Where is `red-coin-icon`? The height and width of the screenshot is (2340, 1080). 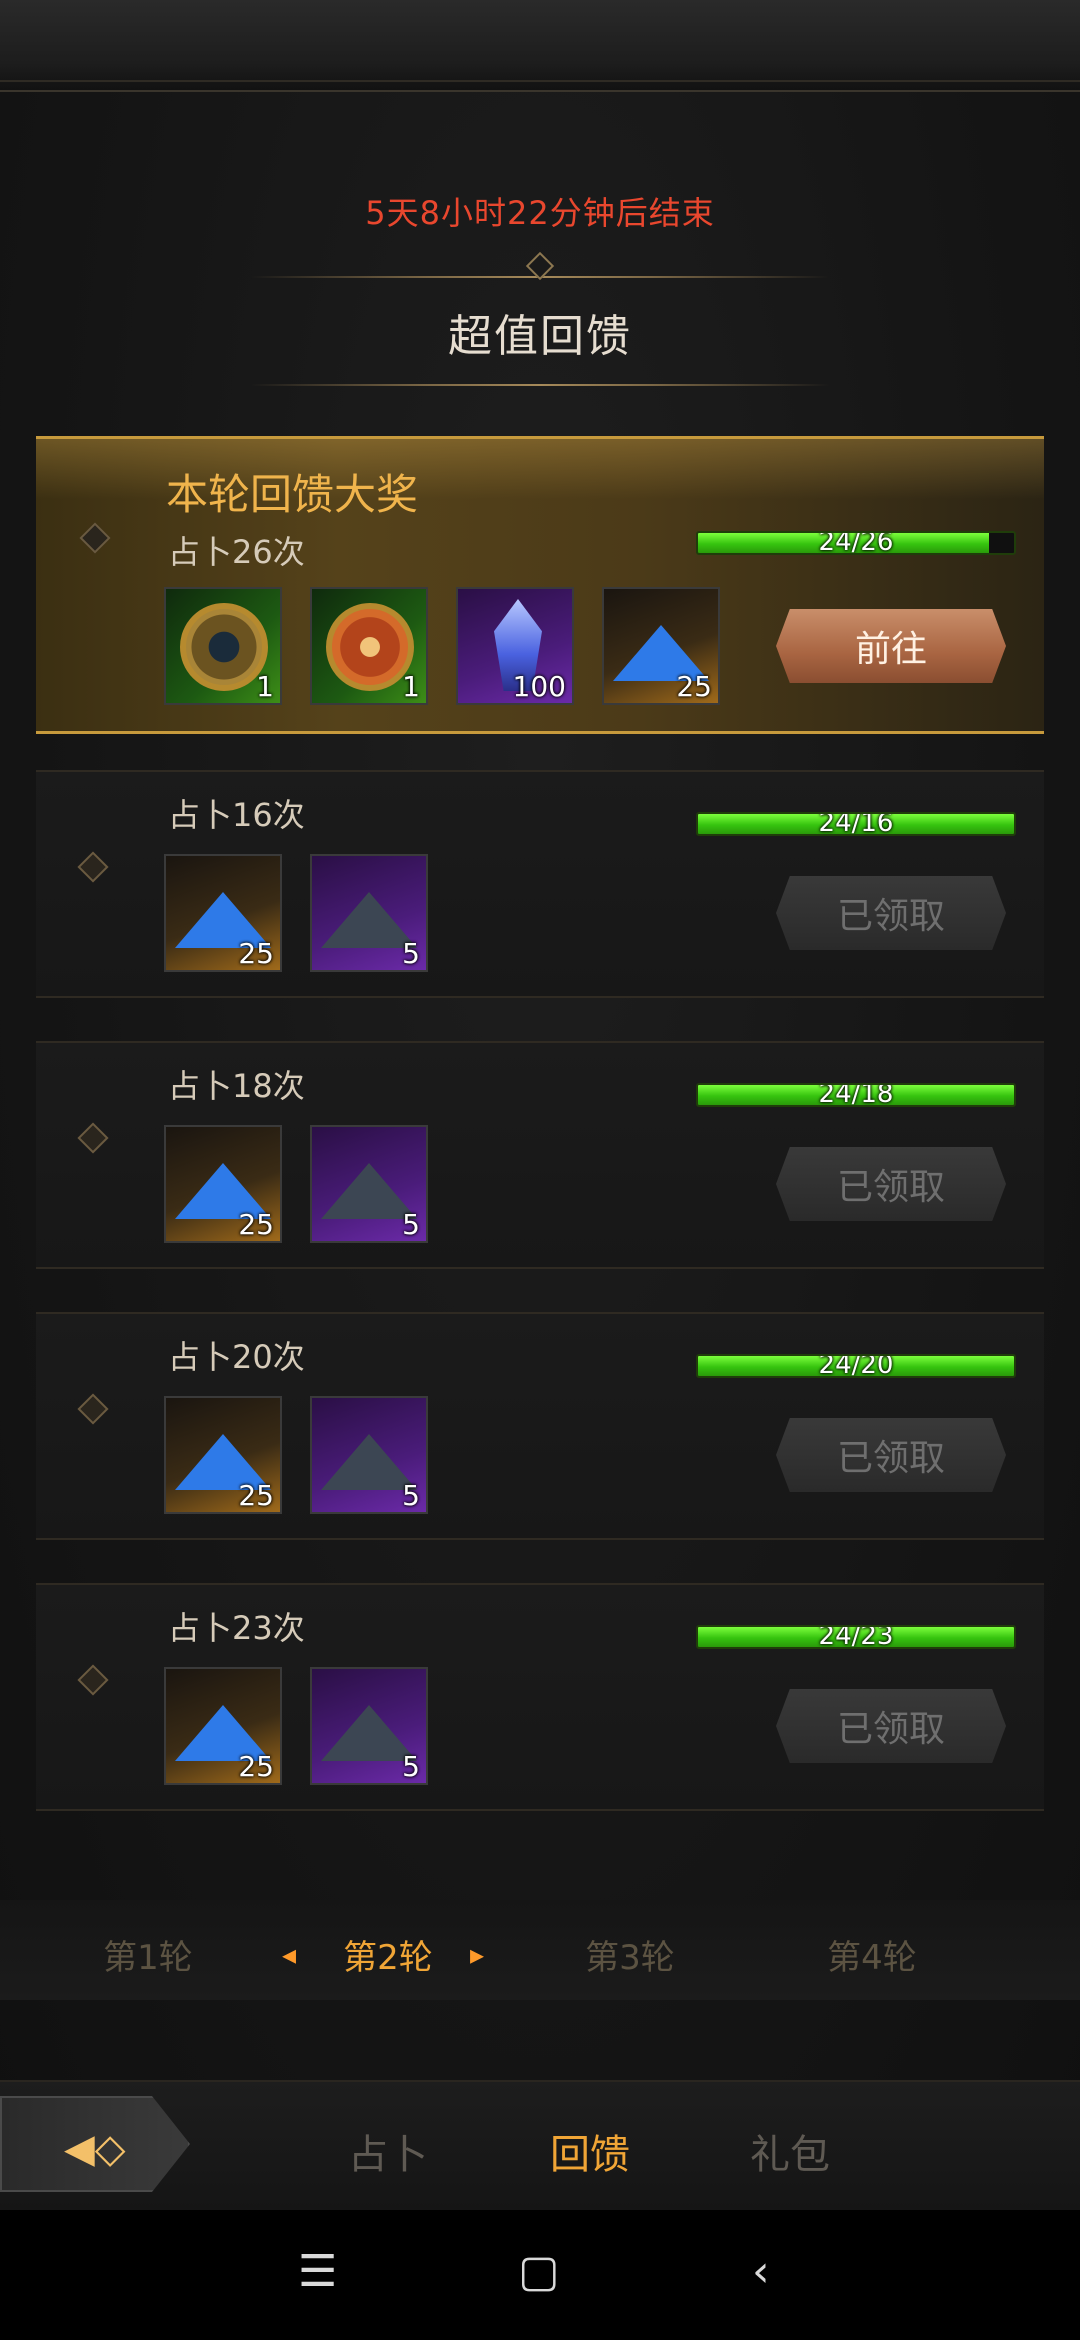
red-coin-icon is located at coordinates (370, 647).